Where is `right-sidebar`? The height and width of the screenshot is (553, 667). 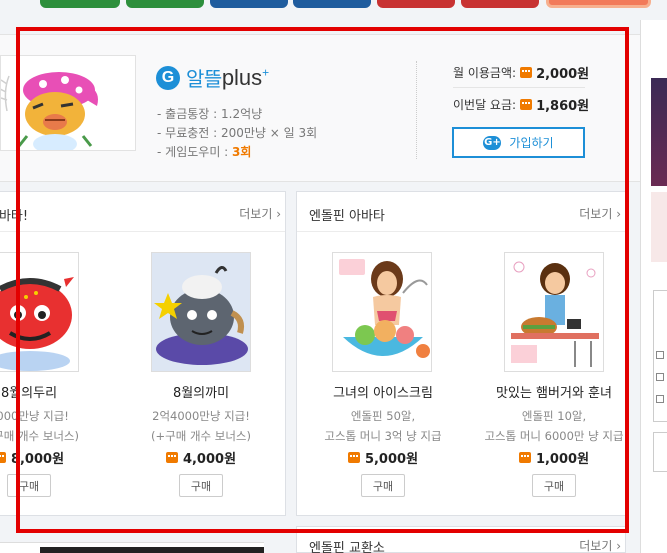
right-sidebar is located at coordinates (653, 286).